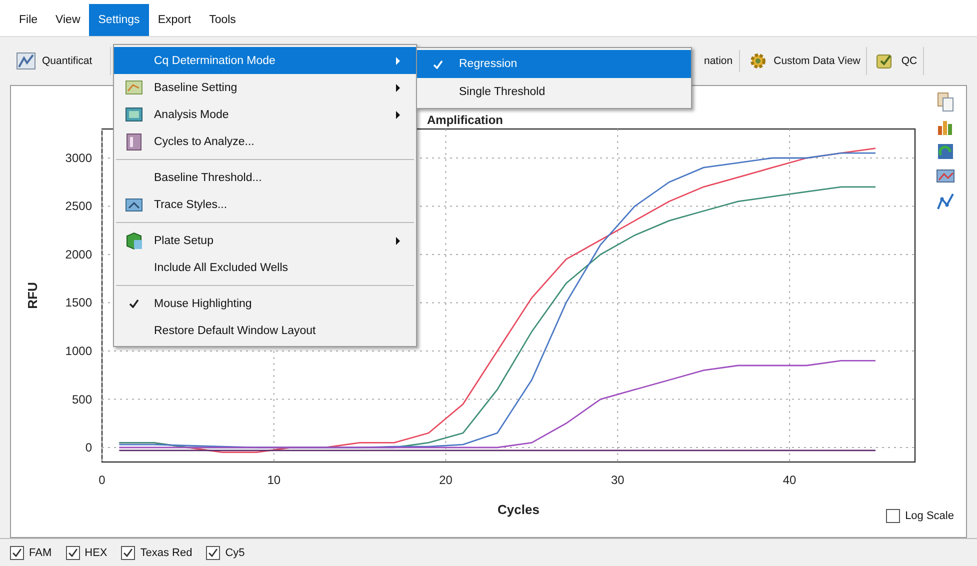 The image size is (977, 566). What do you see at coordinates (68, 20) in the screenshot?
I see `menu-item: View` at bounding box center [68, 20].